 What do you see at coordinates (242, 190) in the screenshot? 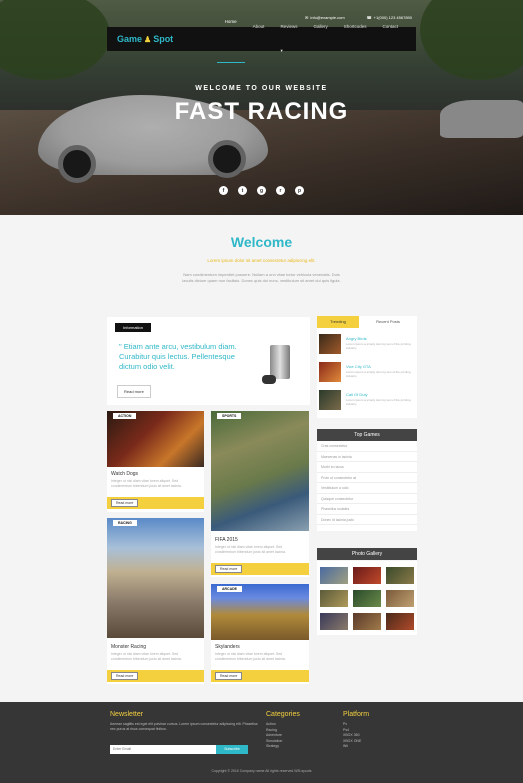
I see `twitter-icon: t` at bounding box center [242, 190].